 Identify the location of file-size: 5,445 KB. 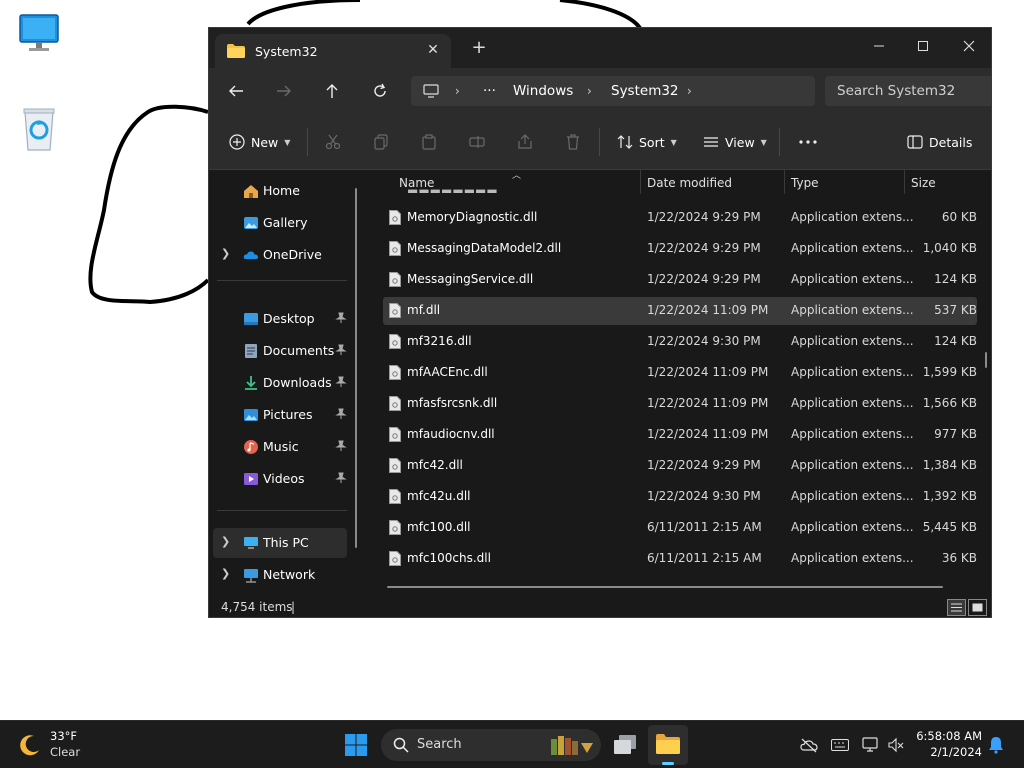
(949, 527).